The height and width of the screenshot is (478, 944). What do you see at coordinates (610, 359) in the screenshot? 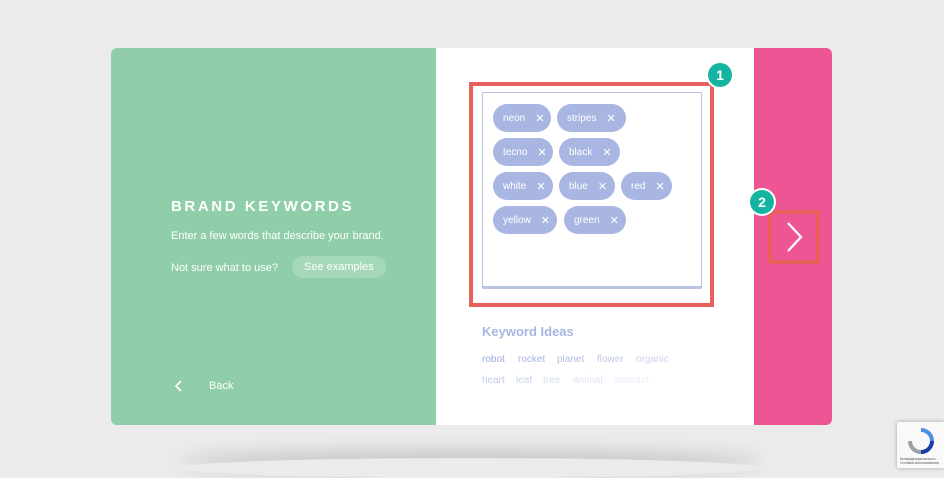
I see `keyword-idea: flower` at bounding box center [610, 359].